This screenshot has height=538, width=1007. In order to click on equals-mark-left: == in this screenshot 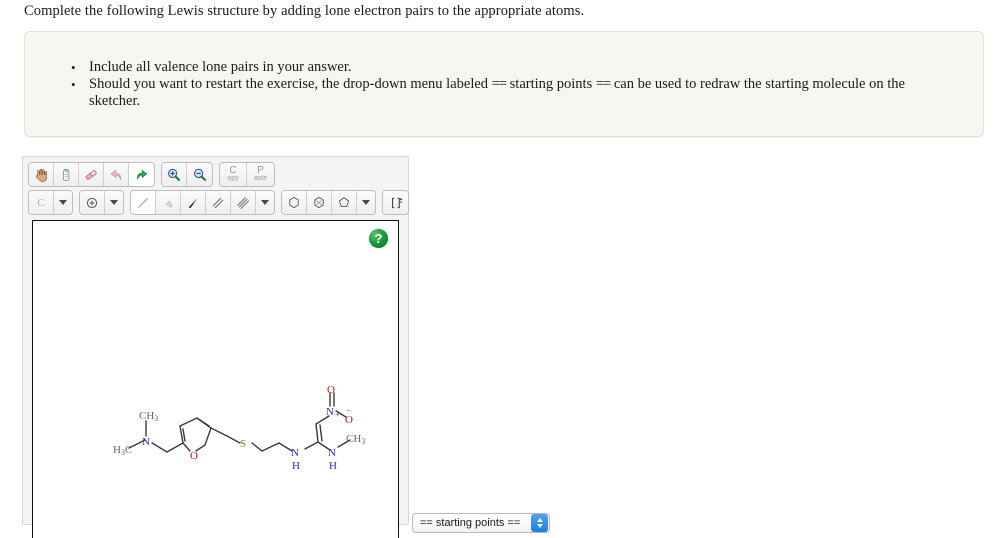, I will do `click(499, 84)`.